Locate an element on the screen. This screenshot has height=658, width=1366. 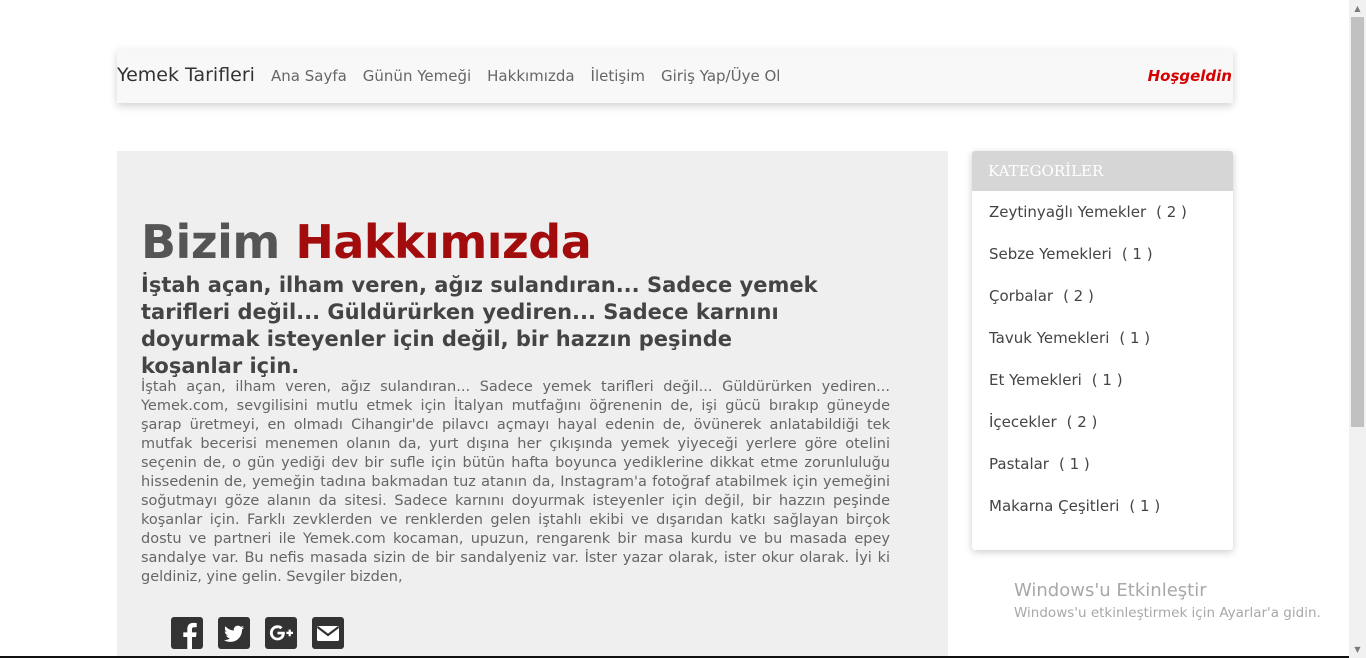
vertical-scrollbar: ▲ ▼ is located at coordinates (1357, 329).